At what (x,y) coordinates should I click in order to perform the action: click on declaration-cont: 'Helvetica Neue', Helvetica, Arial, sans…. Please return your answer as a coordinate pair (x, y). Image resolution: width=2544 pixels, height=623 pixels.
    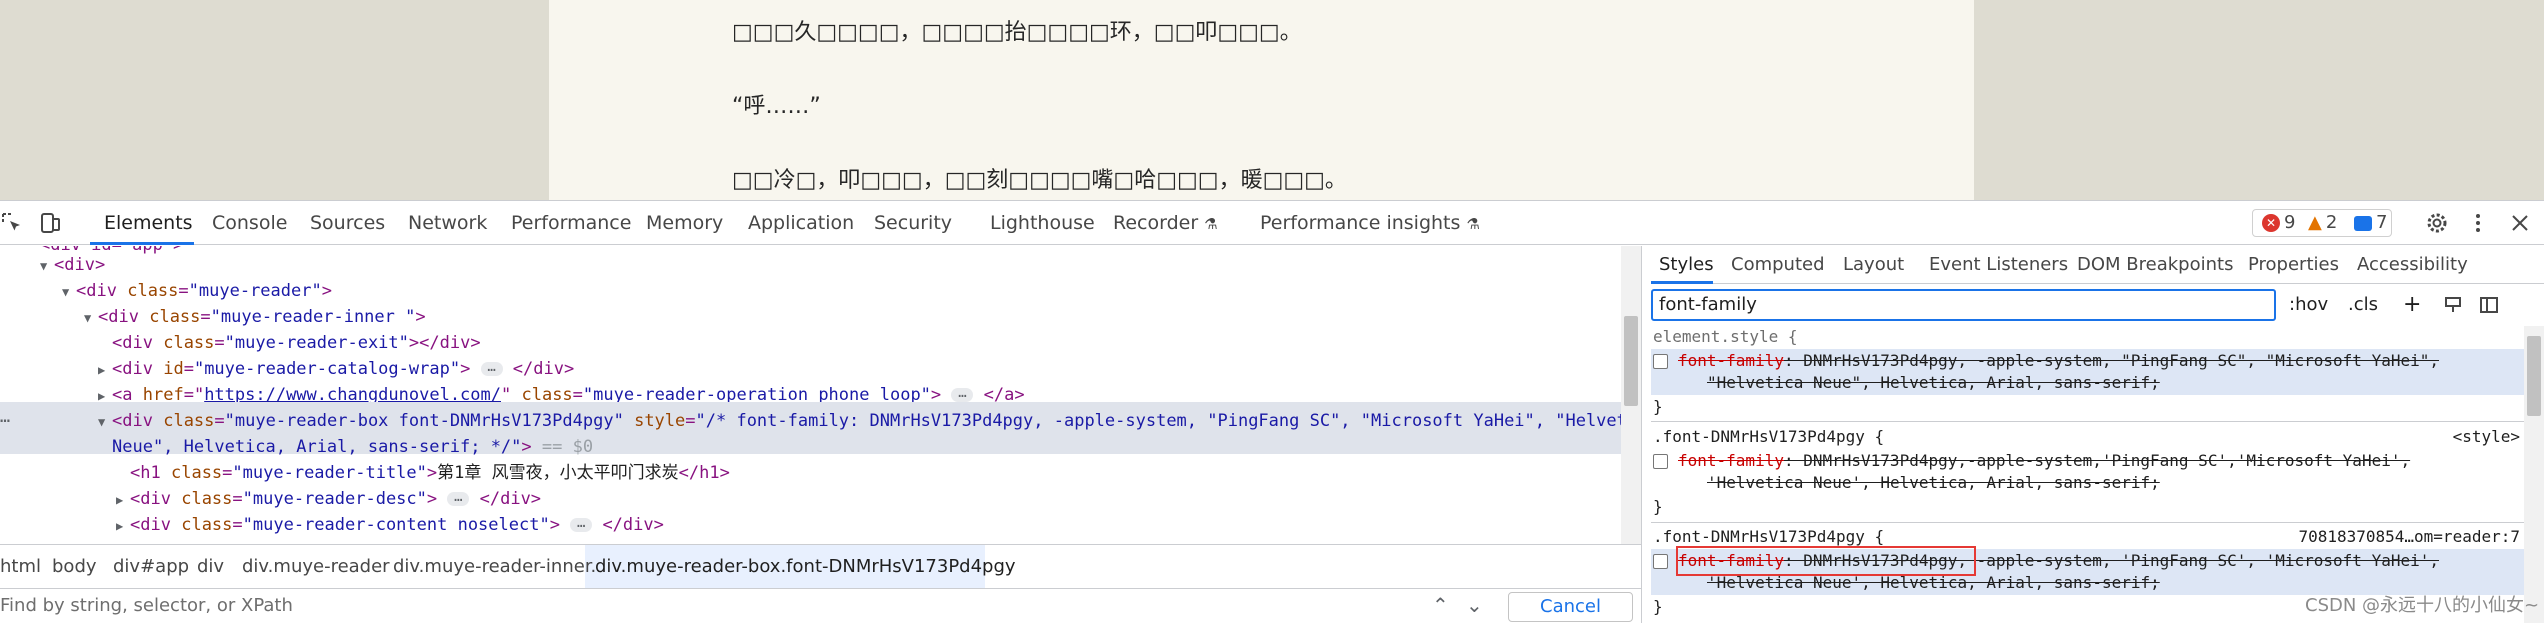
    Looking at the image, I should click on (1933, 583).